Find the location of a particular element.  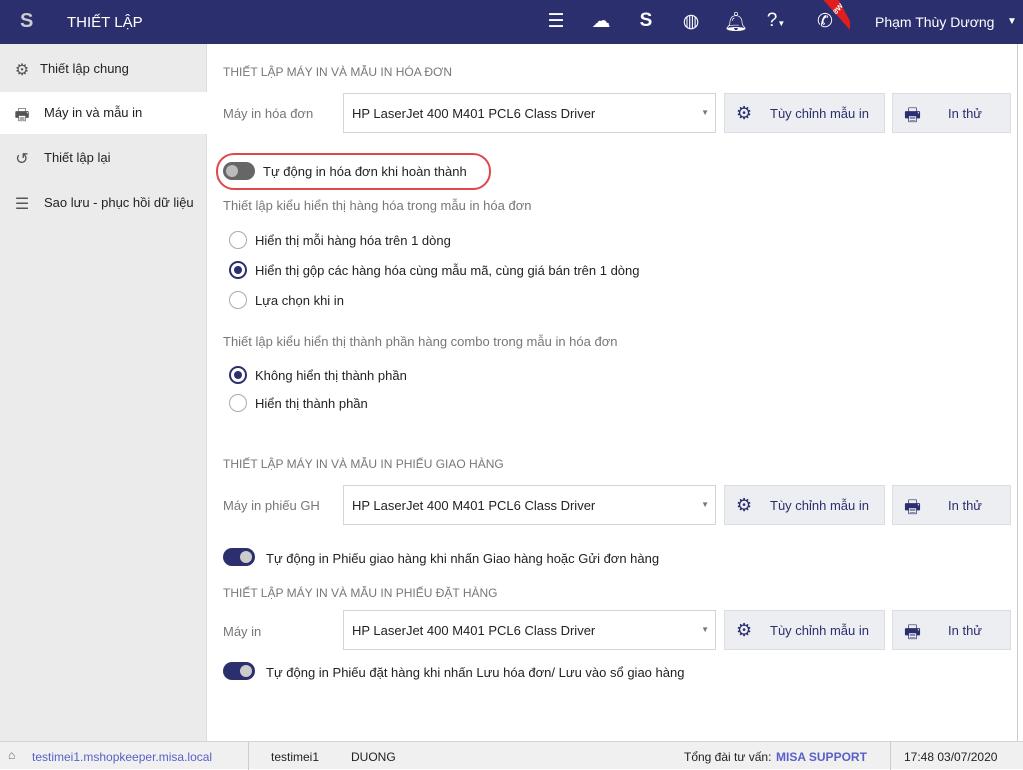

user: DUONG is located at coordinates (373, 757).